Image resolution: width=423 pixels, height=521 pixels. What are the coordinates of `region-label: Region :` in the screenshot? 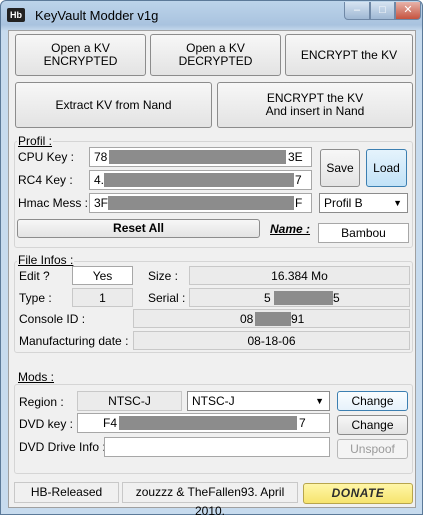 It's located at (41, 402).